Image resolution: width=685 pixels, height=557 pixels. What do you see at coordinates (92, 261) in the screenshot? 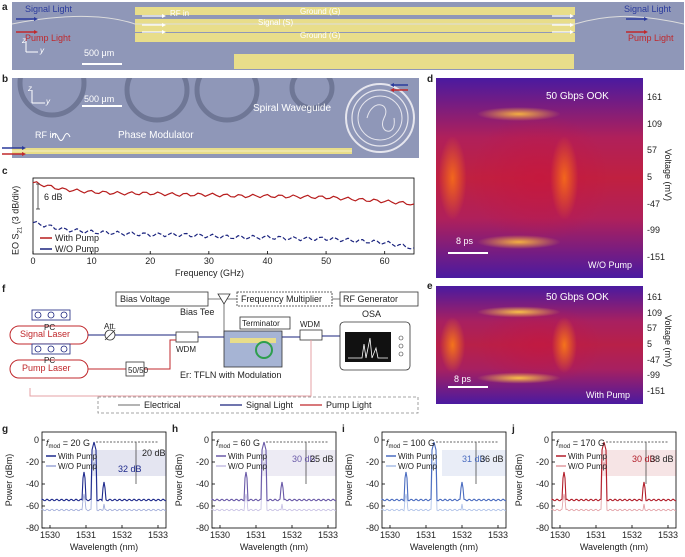
I see `xtick-label-c-1: 10` at bounding box center [92, 261].